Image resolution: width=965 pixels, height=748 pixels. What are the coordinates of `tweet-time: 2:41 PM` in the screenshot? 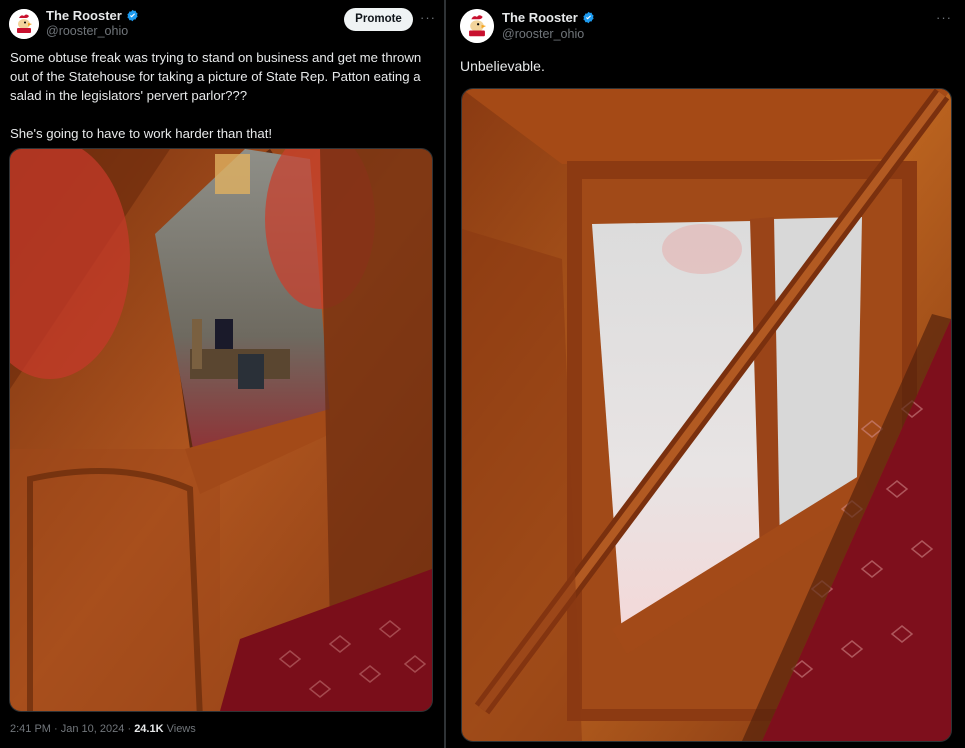 It's located at (30, 729).